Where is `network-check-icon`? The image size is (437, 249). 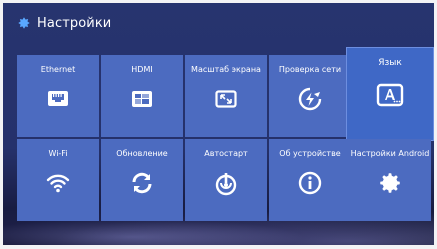
network-check-icon is located at coordinates (310, 99).